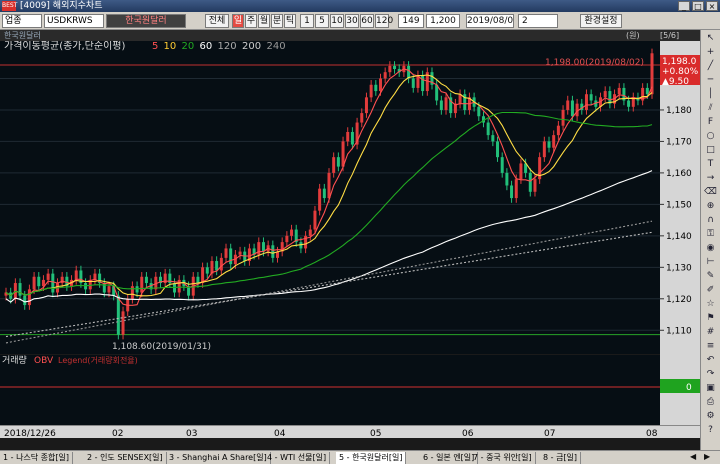 The image size is (720, 464). I want to click on brush-icon: ✐, so click(710, 290).